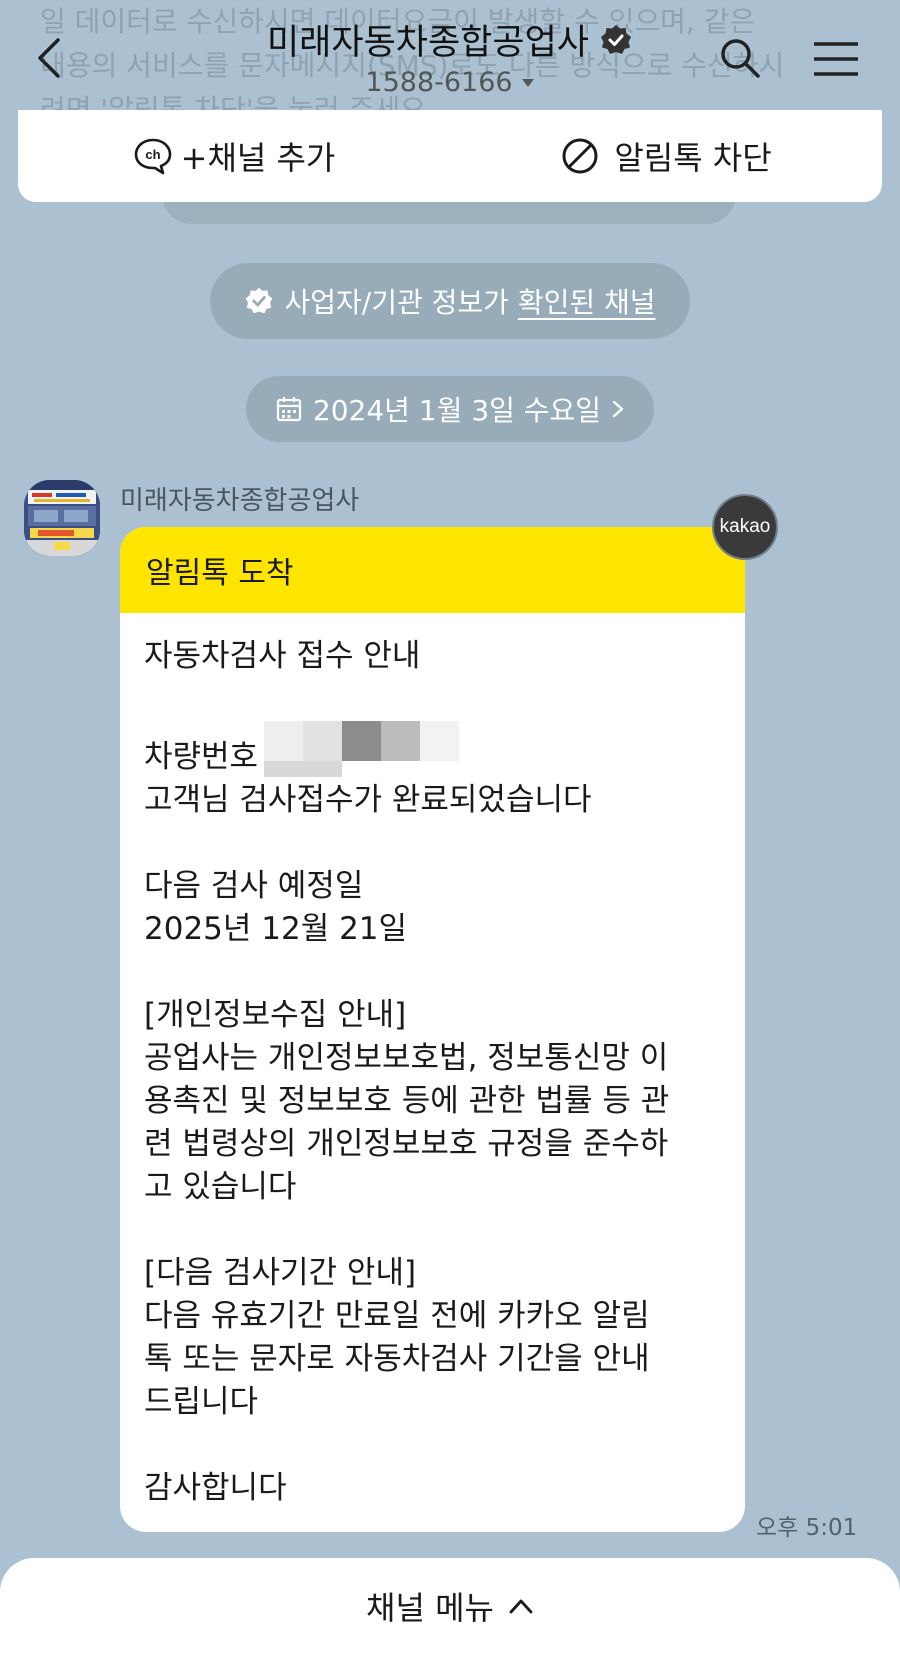 This screenshot has height=1653, width=900. What do you see at coordinates (807, 1528) in the screenshot?
I see `message-time: 오후 5:01` at bounding box center [807, 1528].